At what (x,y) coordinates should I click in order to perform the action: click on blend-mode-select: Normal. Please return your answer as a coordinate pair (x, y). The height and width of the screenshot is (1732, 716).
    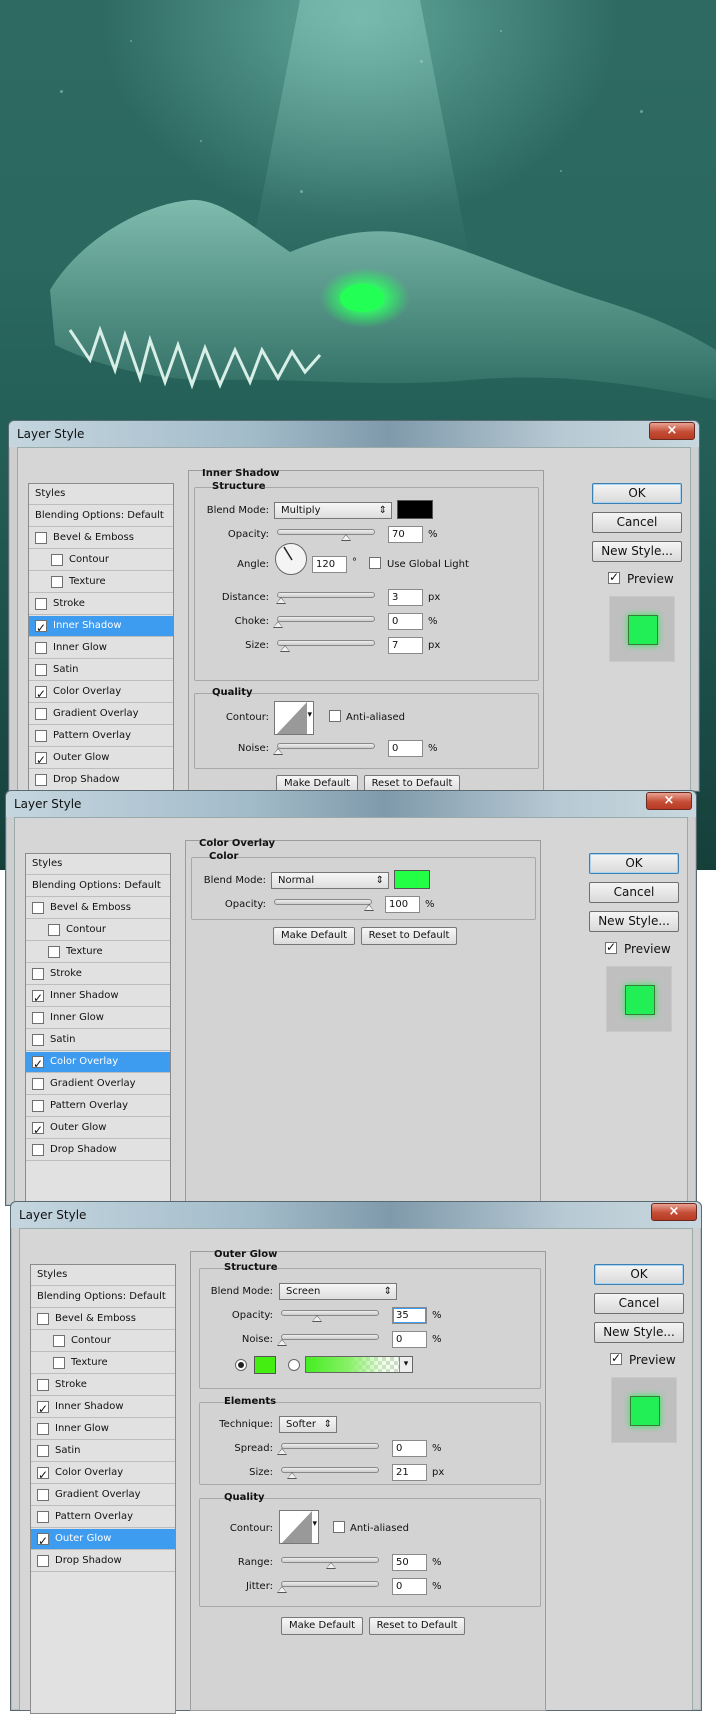
    Looking at the image, I should click on (330, 880).